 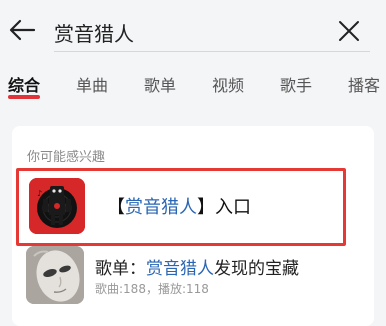 I want to click on entry-title-highlight: 赏音猎人, so click(x=161, y=207).